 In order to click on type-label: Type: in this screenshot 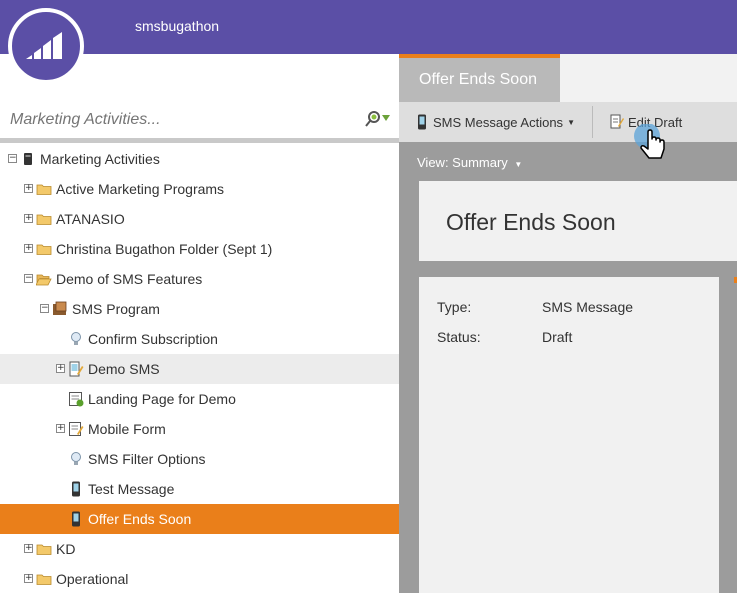, I will do `click(454, 307)`.